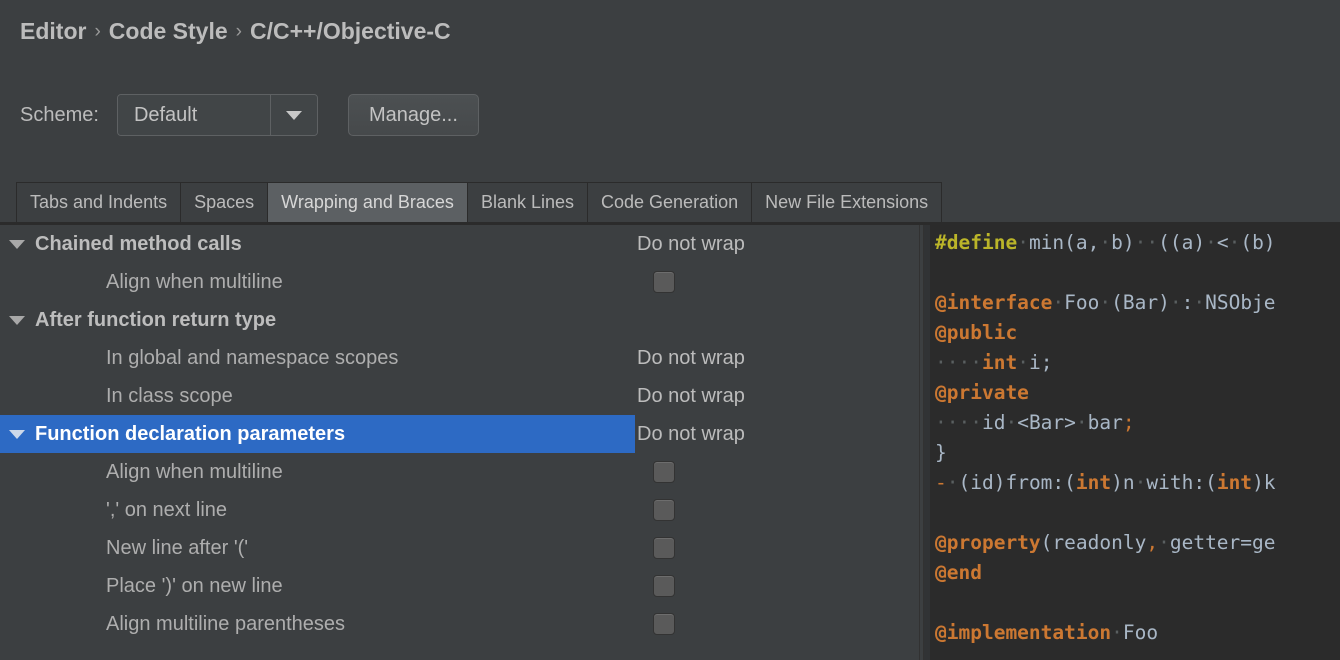 The width and height of the screenshot is (1340, 660). What do you see at coordinates (1222, 542) in the screenshot?
I see `code-token: getter=ge` at bounding box center [1222, 542].